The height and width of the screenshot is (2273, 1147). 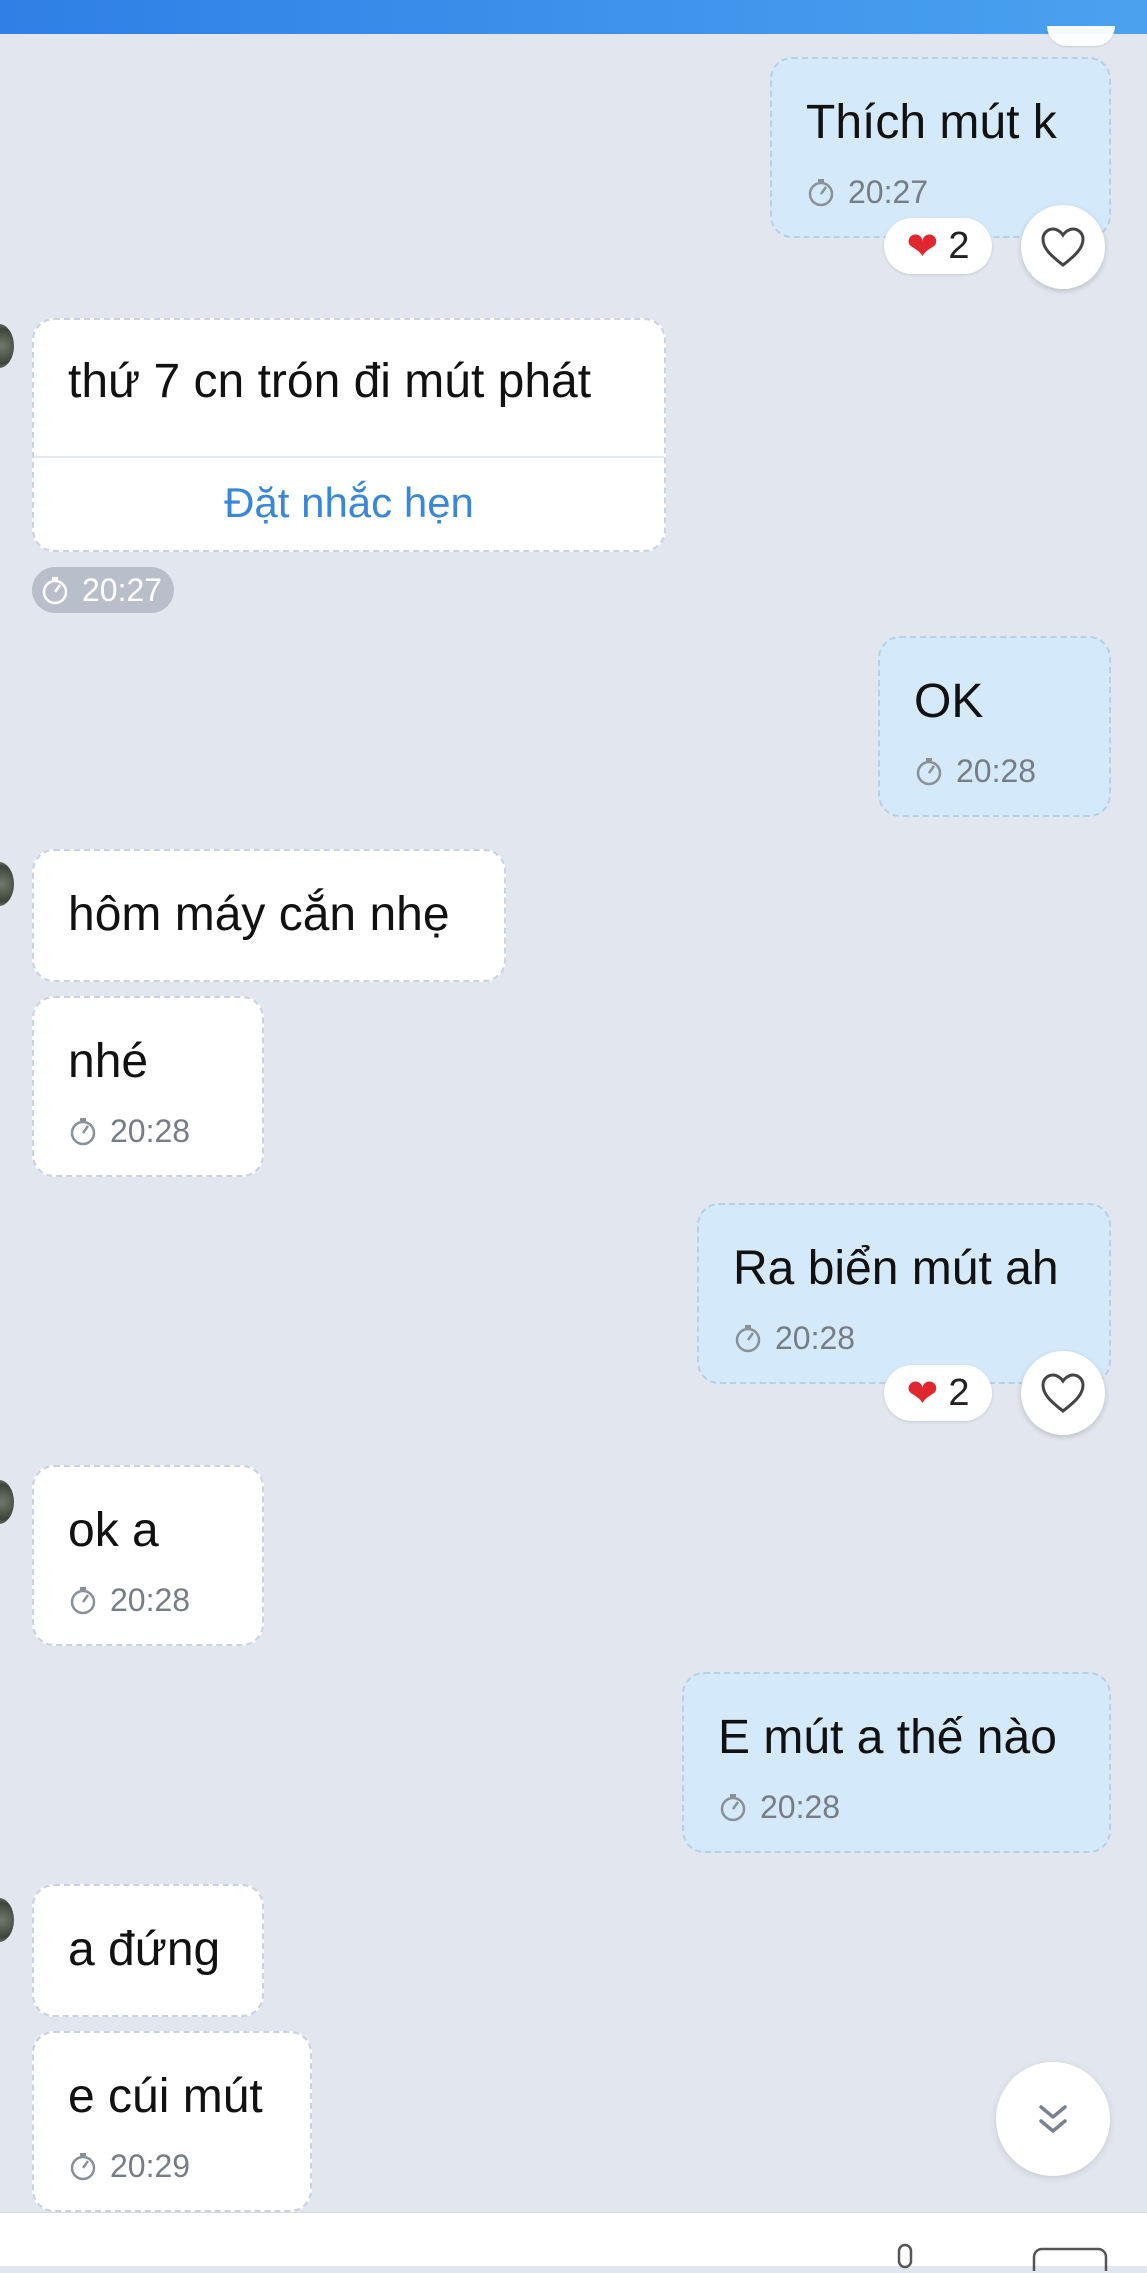 I want to click on outgoing-message: E mút a thế nào 20:28, so click(x=896, y=1762).